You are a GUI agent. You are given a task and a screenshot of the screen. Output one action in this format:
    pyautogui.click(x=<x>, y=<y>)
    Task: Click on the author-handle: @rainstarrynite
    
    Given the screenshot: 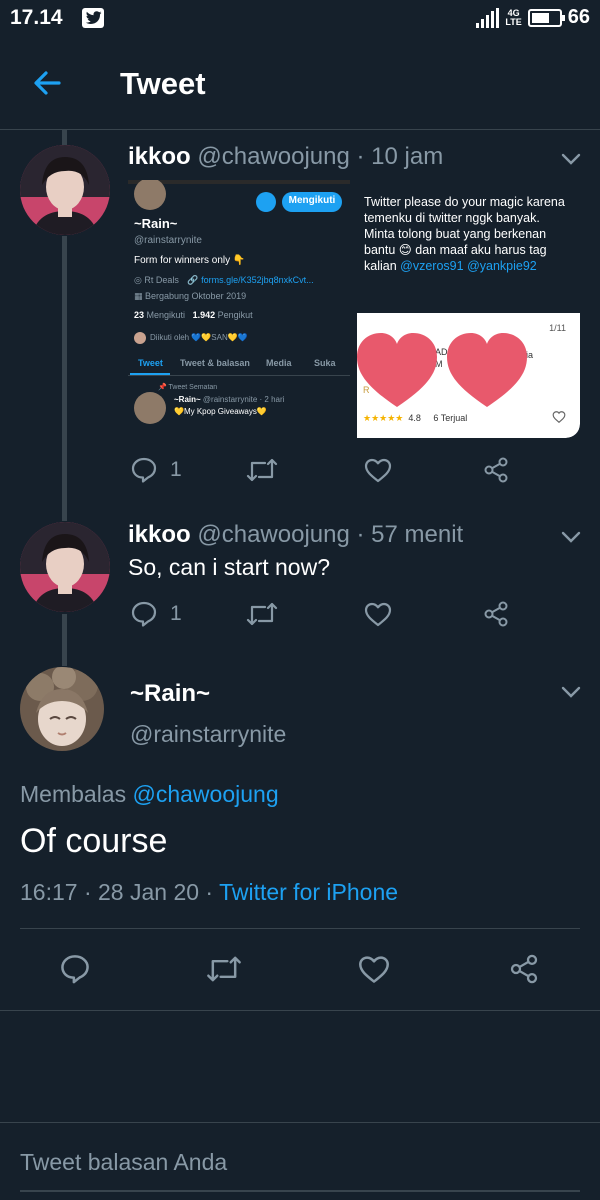 What is the action you would take?
    pyautogui.click(x=208, y=734)
    